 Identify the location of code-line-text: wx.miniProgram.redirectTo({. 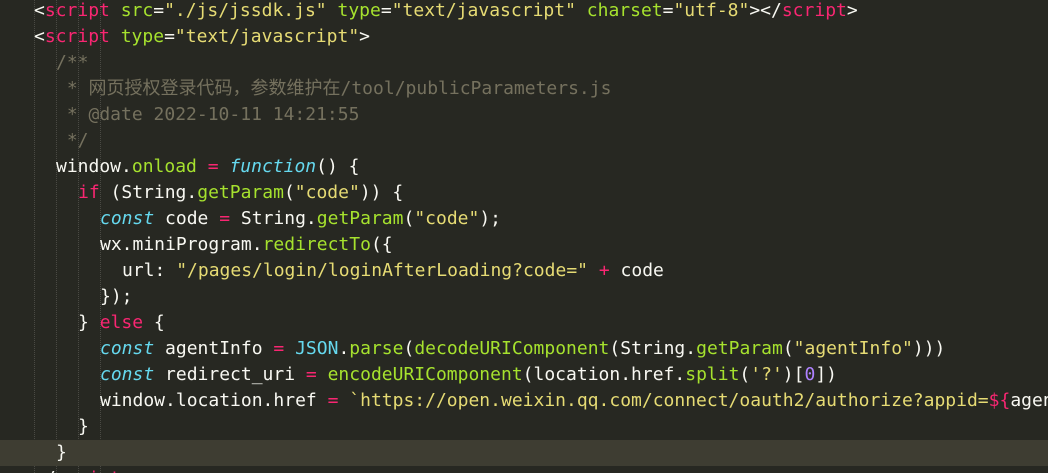
(246, 245).